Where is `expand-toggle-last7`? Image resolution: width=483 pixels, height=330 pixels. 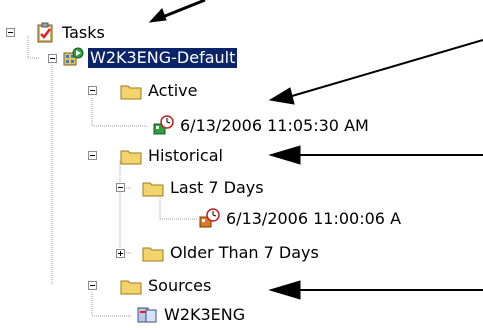 expand-toggle-last7 is located at coordinates (120, 187).